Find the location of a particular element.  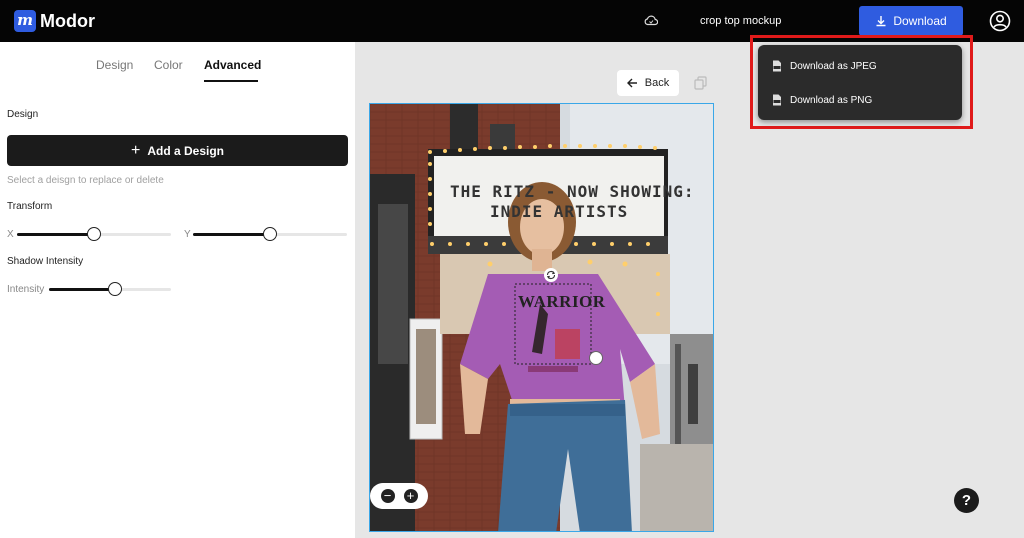

x-label: X is located at coordinates (10, 234).